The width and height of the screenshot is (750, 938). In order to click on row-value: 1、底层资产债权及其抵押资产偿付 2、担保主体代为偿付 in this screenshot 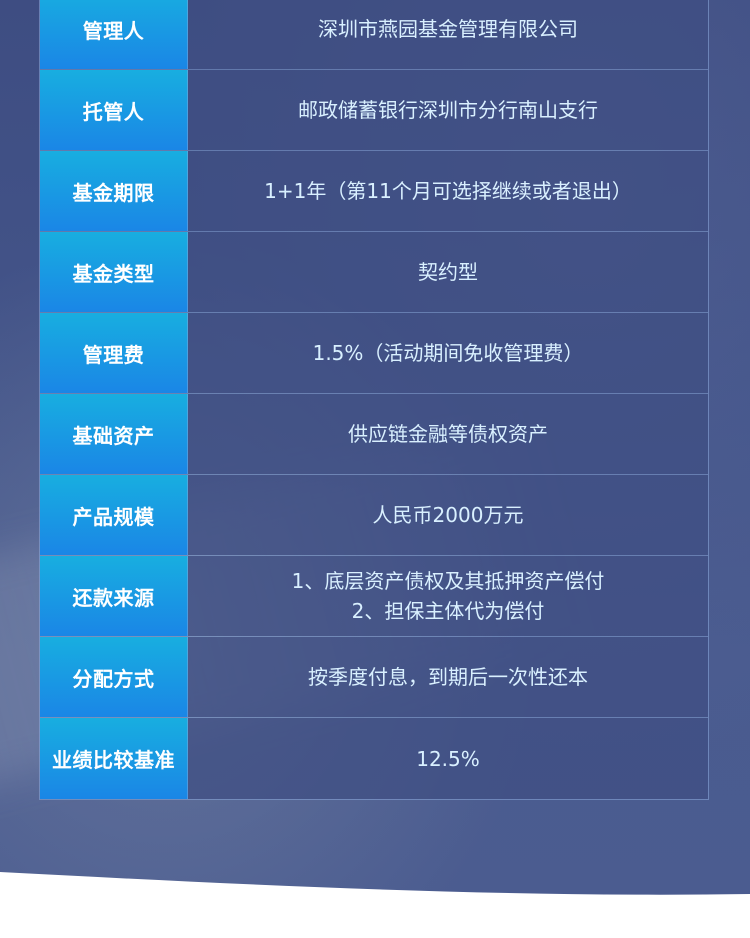, I will do `click(448, 596)`.